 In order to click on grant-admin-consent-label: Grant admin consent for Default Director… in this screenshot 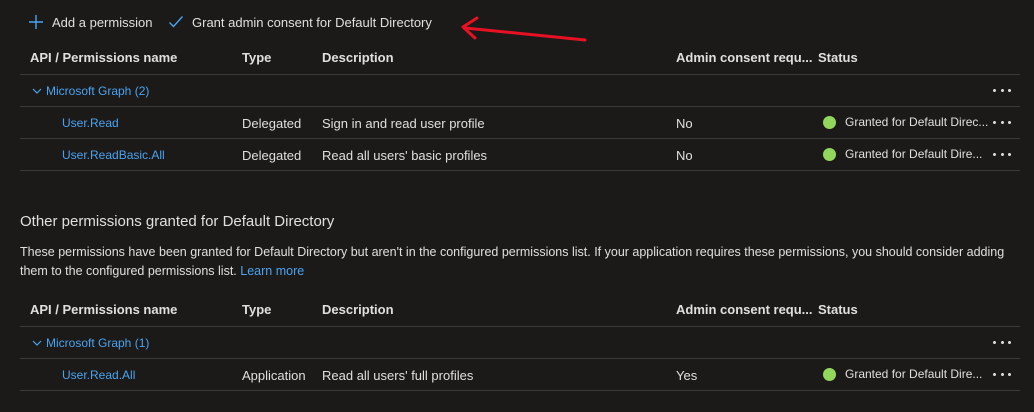, I will do `click(312, 22)`.